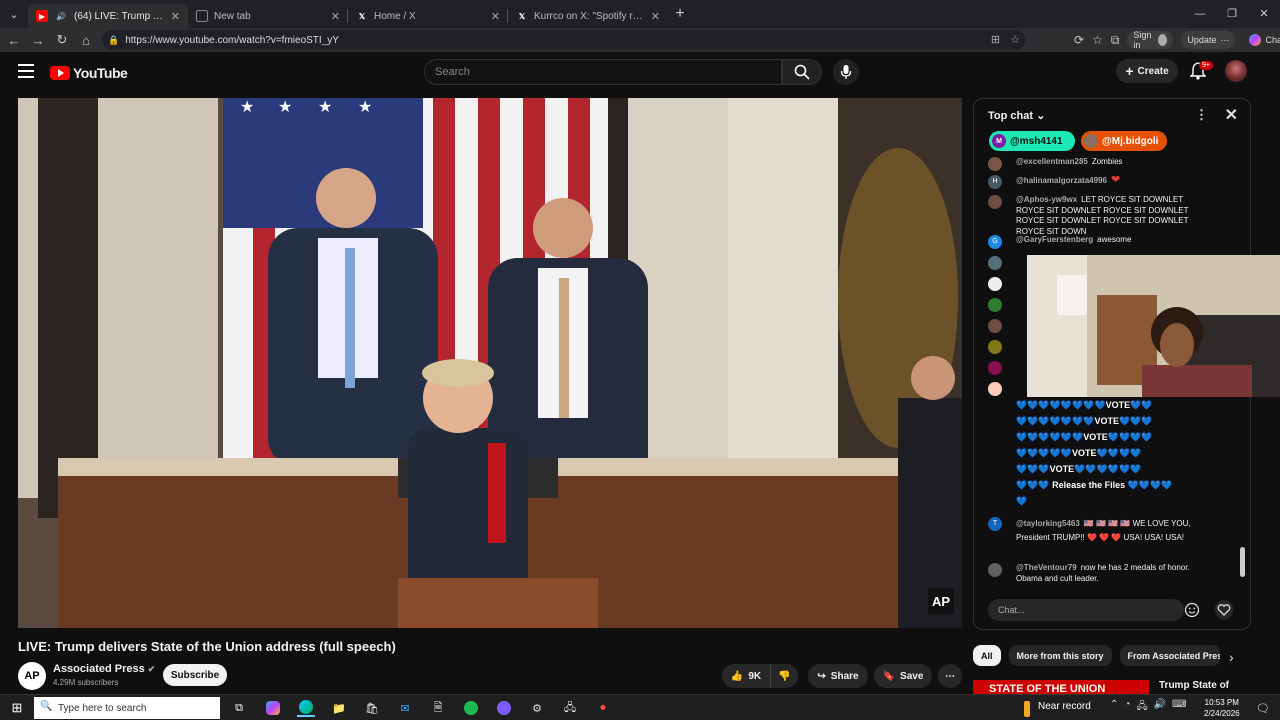 The width and height of the screenshot is (1280, 720). Describe the element at coordinates (1194, 685) in the screenshot. I see `recommendation-title: Trump State of` at that location.